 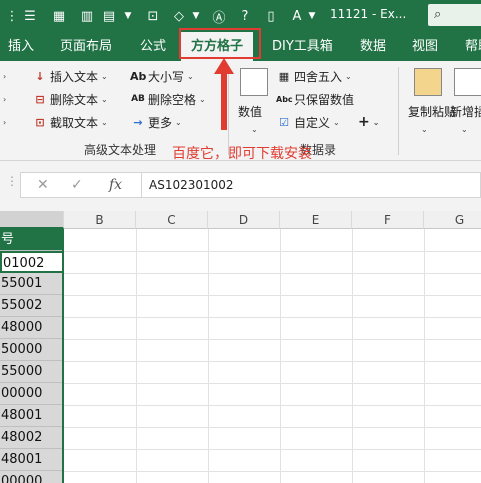 I want to click on column-header-c: C, so click(x=172, y=220).